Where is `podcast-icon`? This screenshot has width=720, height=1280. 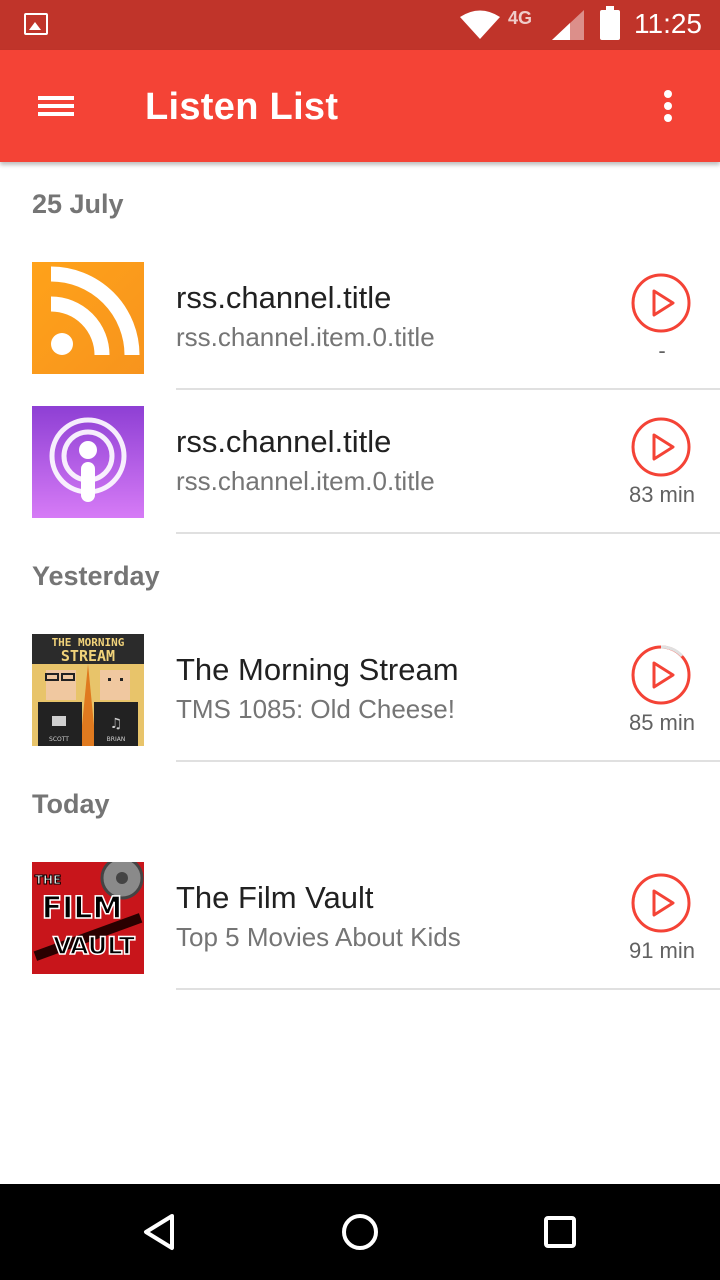
podcast-icon is located at coordinates (88, 462).